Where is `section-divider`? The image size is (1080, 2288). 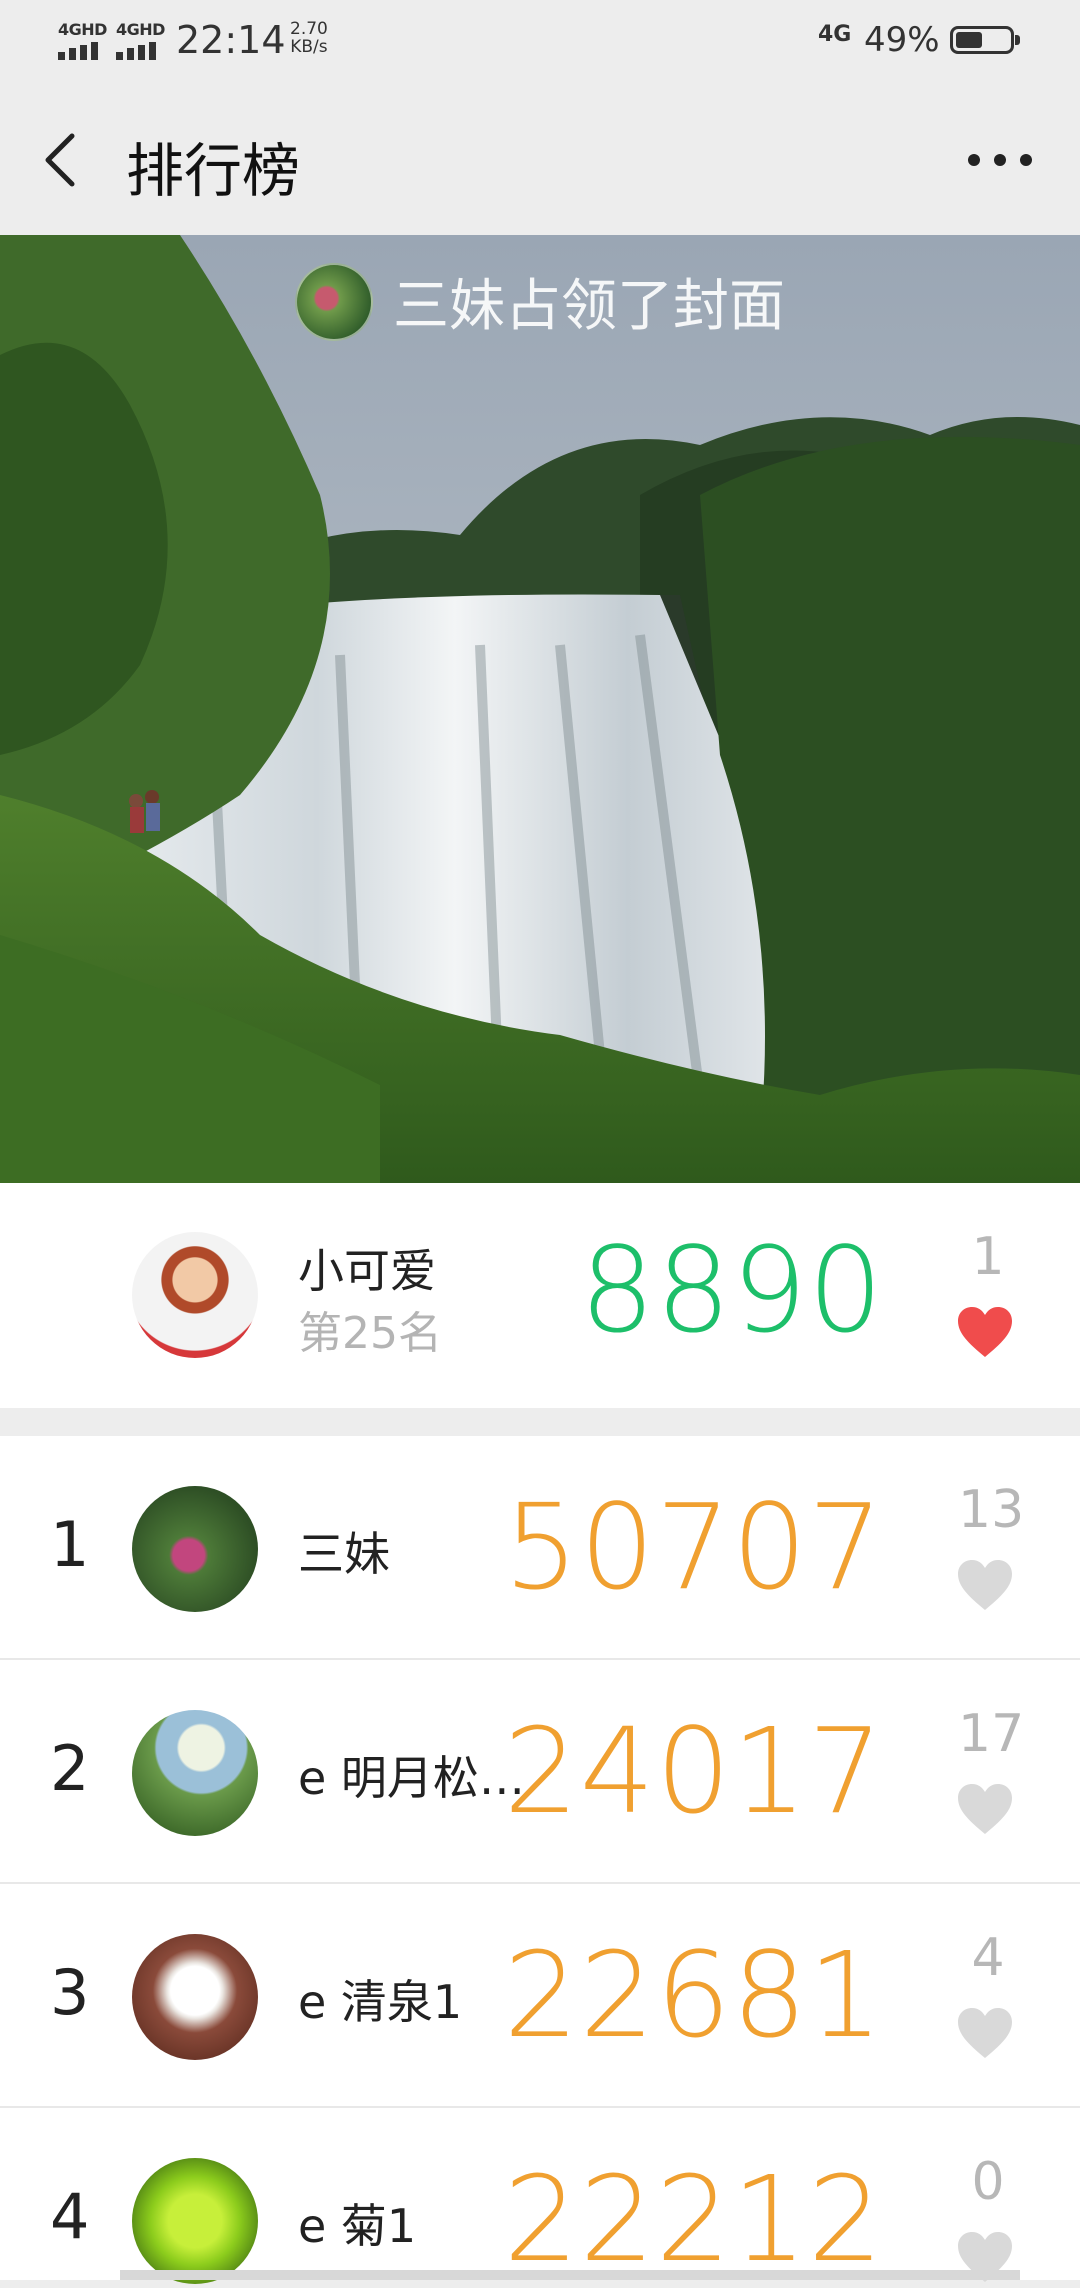 section-divider is located at coordinates (540, 1422).